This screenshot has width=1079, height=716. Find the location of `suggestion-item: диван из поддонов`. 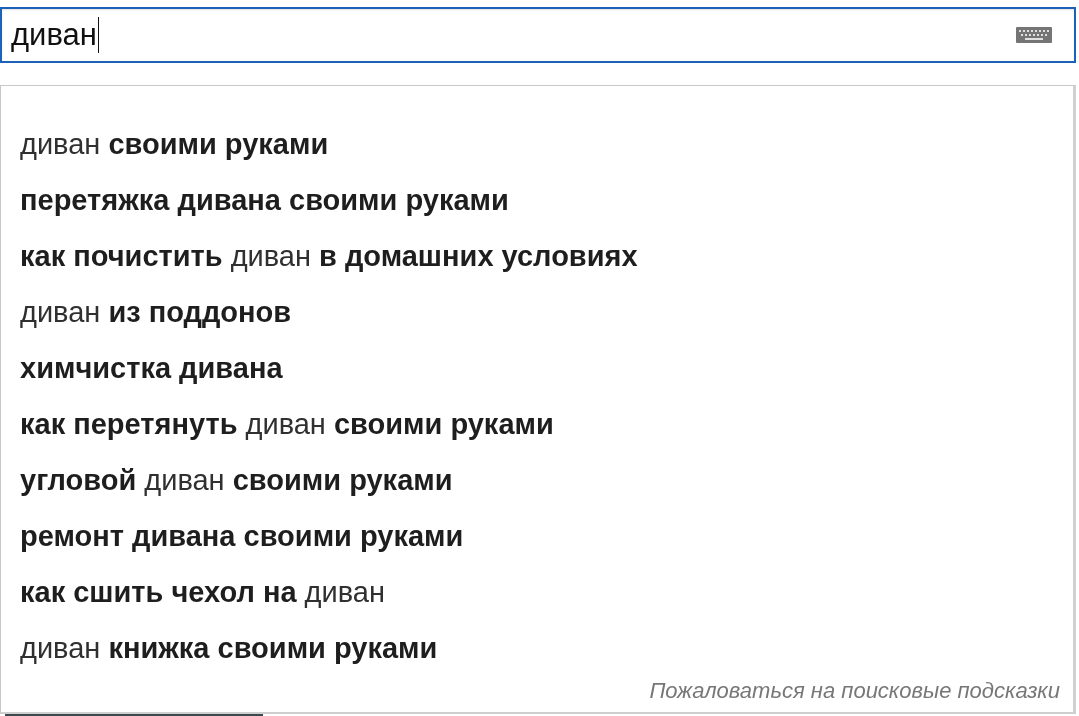

suggestion-item: диван из поддонов is located at coordinates (148, 312).